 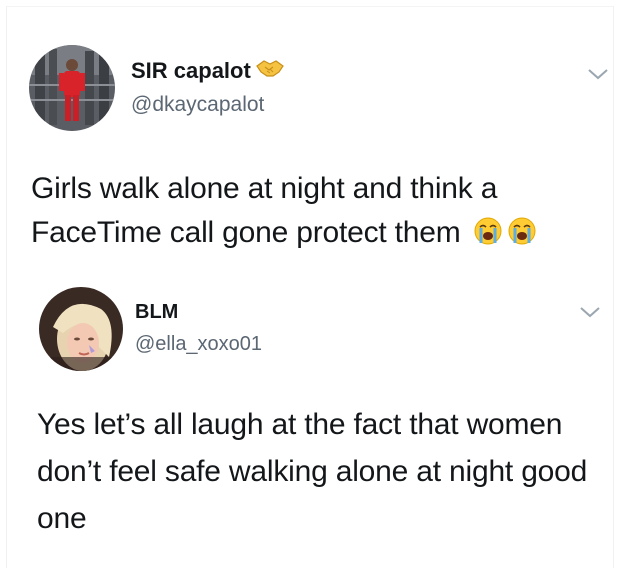 What do you see at coordinates (197, 105) in the screenshot?
I see `user-handle: @dkaycapalot` at bounding box center [197, 105].